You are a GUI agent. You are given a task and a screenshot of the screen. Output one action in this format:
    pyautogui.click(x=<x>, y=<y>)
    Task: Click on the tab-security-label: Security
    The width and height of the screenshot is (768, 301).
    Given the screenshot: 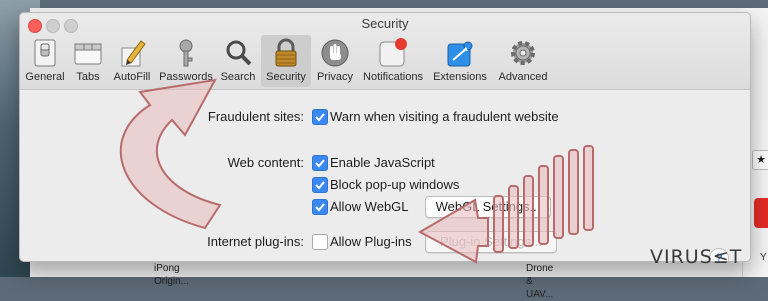 What is the action you would take?
    pyautogui.click(x=286, y=77)
    